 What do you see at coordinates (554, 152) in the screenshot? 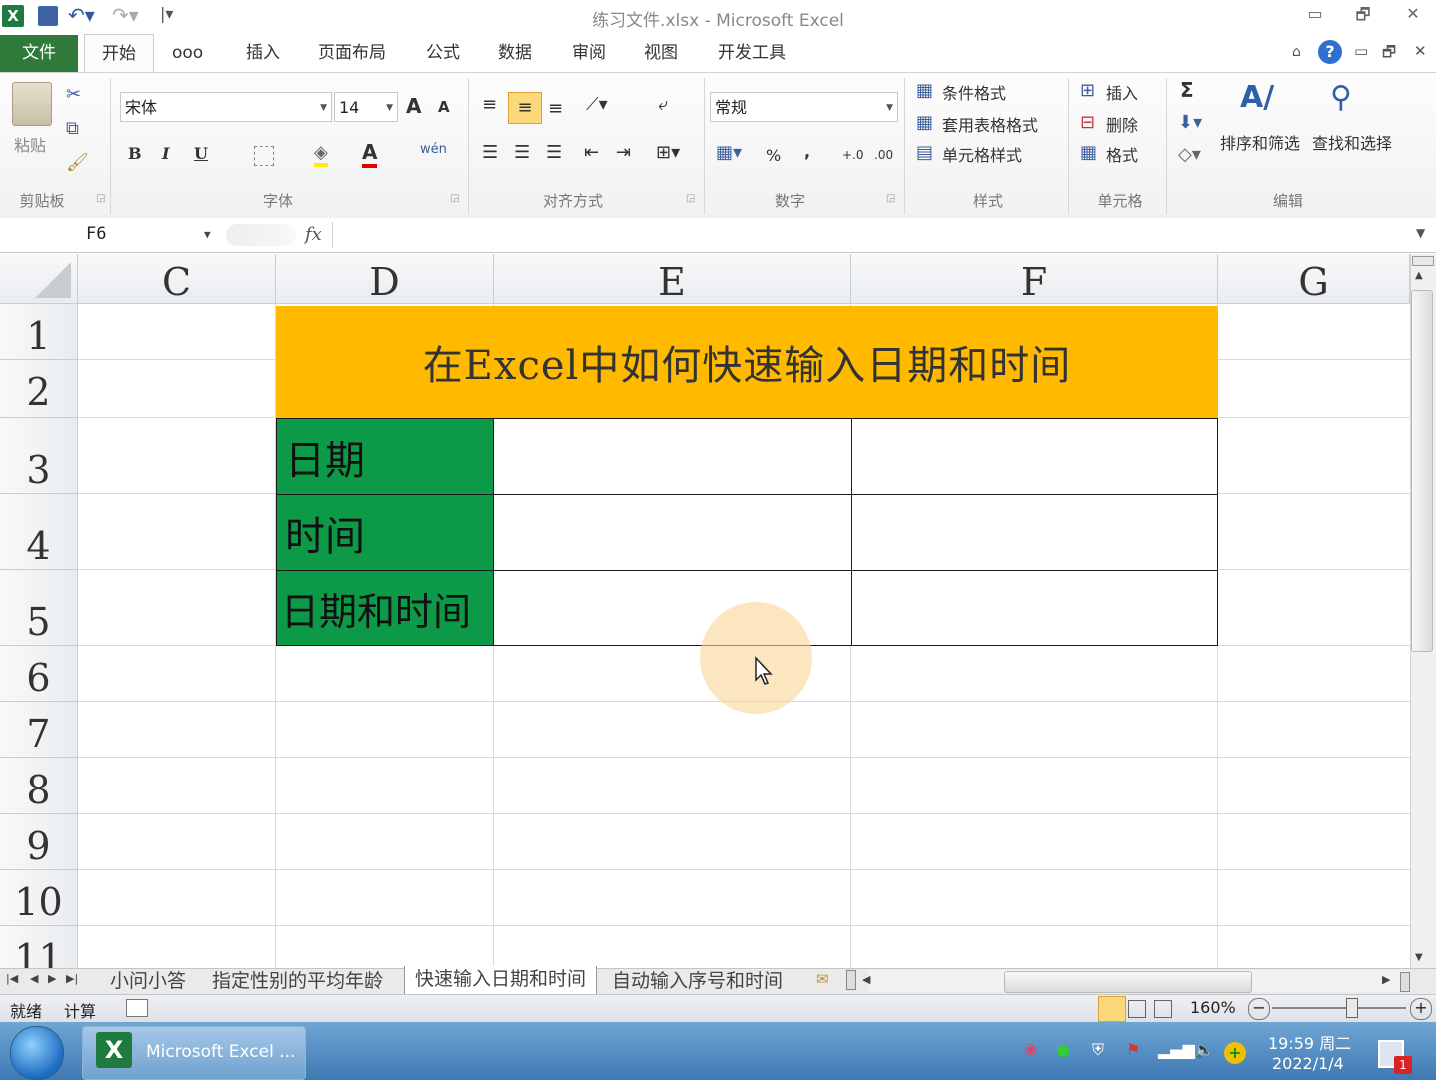
I see `align-right-icon: ☰` at bounding box center [554, 152].